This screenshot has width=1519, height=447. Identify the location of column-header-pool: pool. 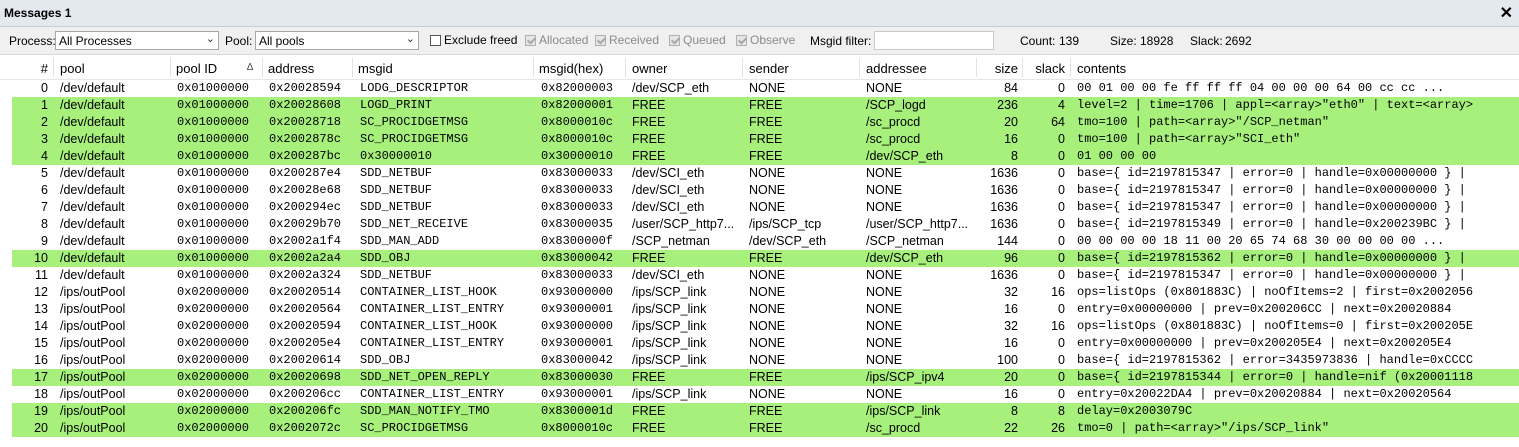
(72, 69).